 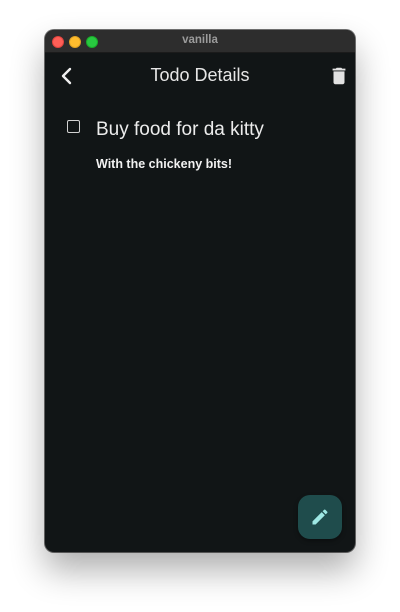 I want to click on title-bar: vanilla, so click(x=200, y=41).